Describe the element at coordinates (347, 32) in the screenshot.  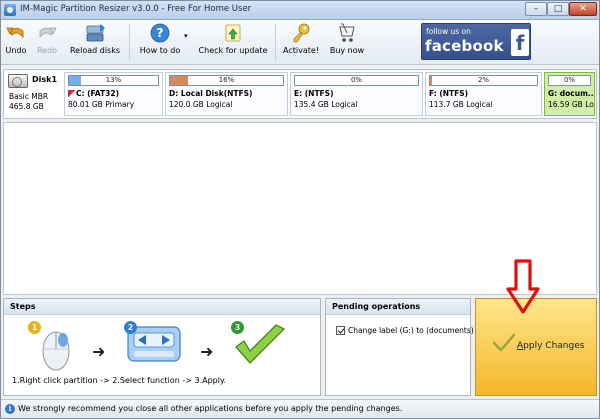
I see `cart-icon` at that location.